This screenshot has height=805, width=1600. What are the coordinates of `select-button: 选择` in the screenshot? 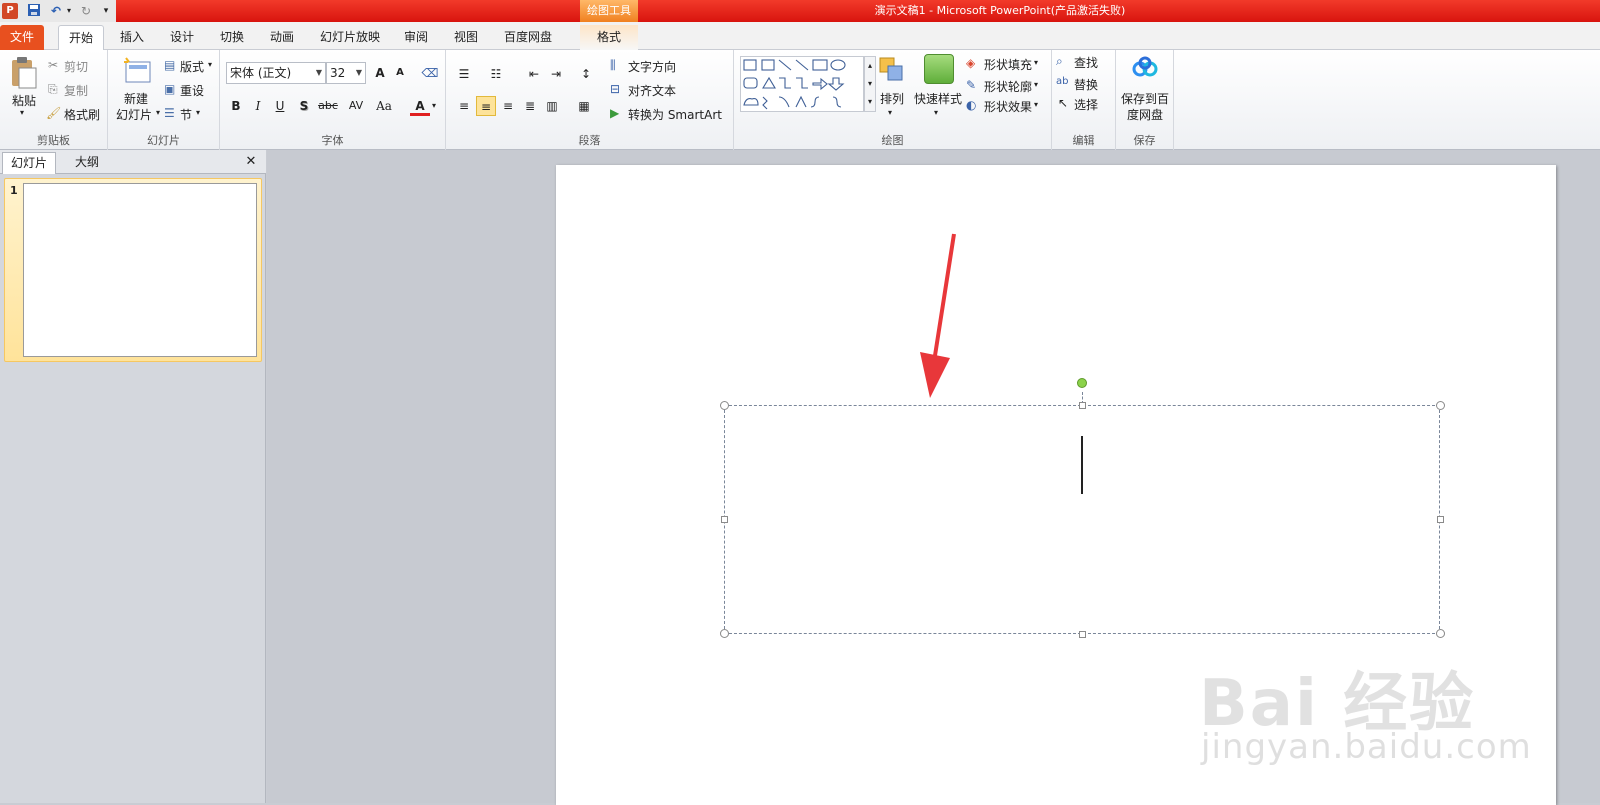 It's located at (1086, 104).